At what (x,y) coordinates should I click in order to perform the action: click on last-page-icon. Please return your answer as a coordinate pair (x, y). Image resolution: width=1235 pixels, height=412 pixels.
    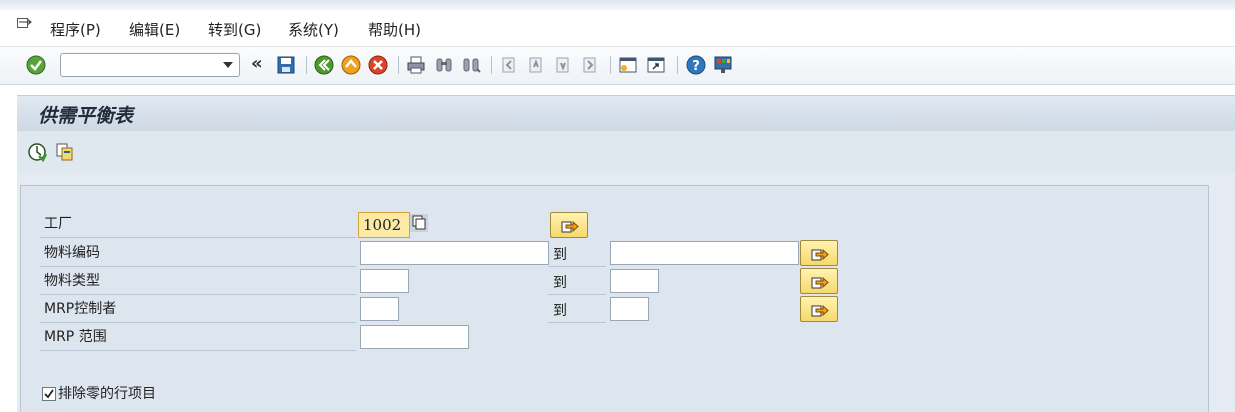
    Looking at the image, I should click on (590, 65).